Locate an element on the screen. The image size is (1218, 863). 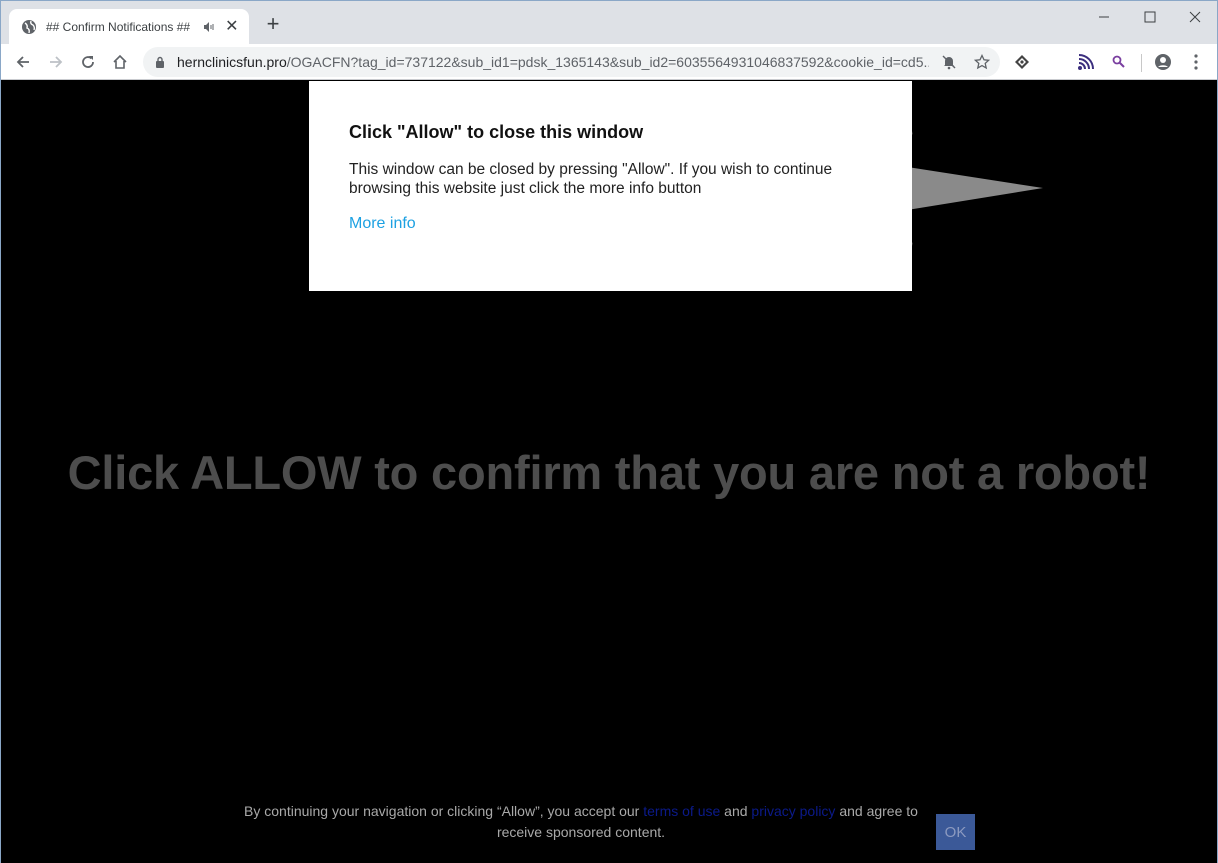
speaker-icon is located at coordinates (209, 27).